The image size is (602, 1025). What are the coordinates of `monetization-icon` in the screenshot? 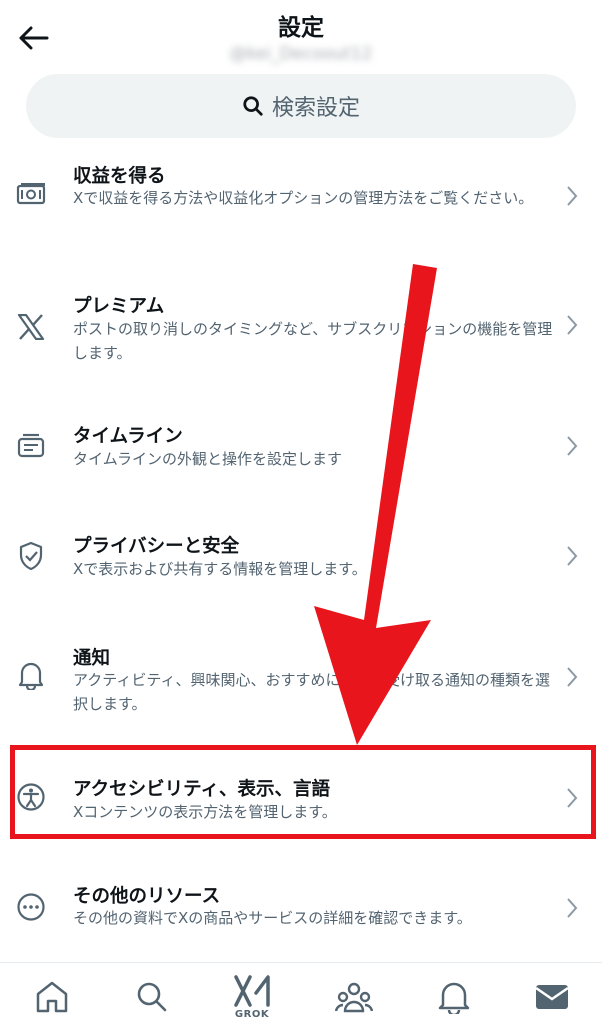 It's located at (31, 194).